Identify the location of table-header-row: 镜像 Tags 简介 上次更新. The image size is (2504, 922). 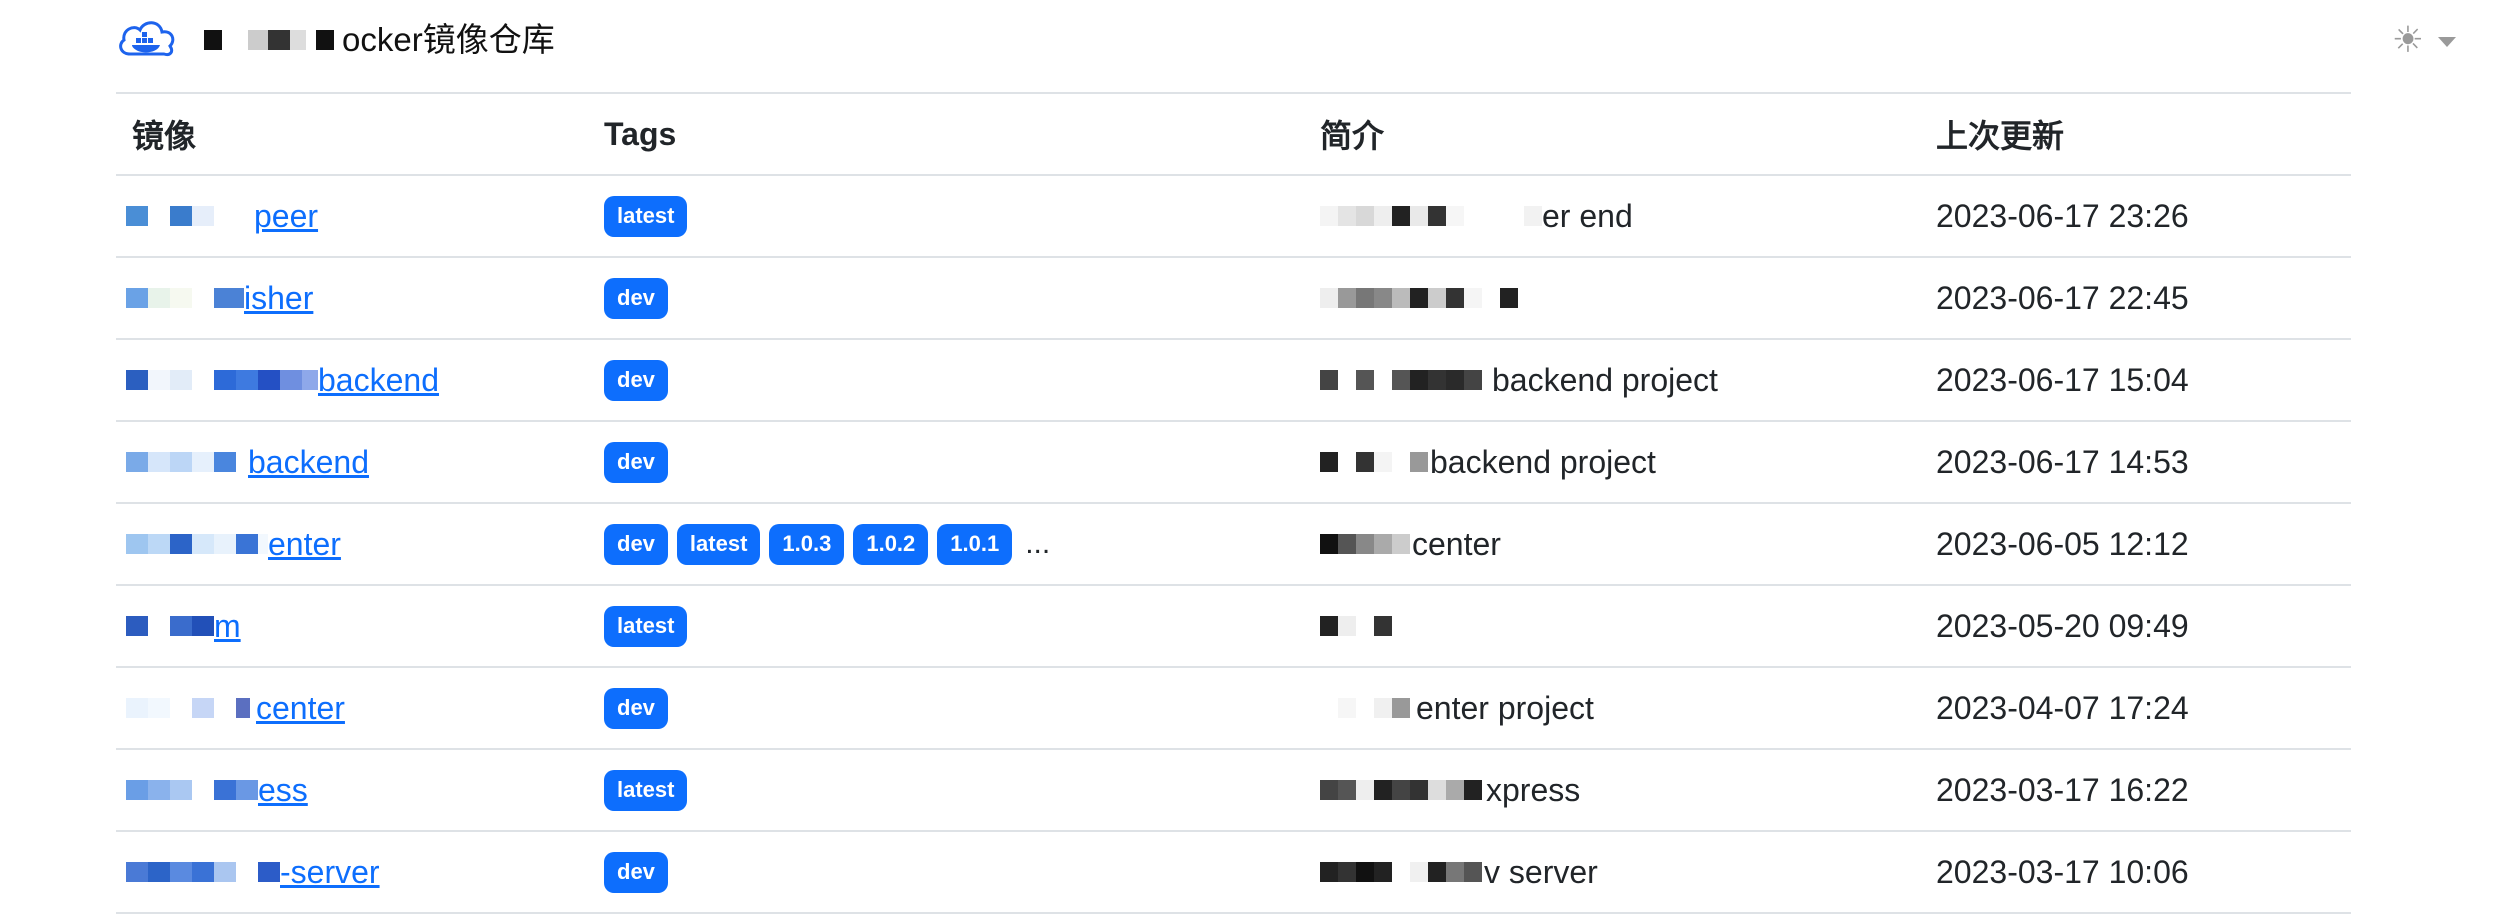
(1233, 134).